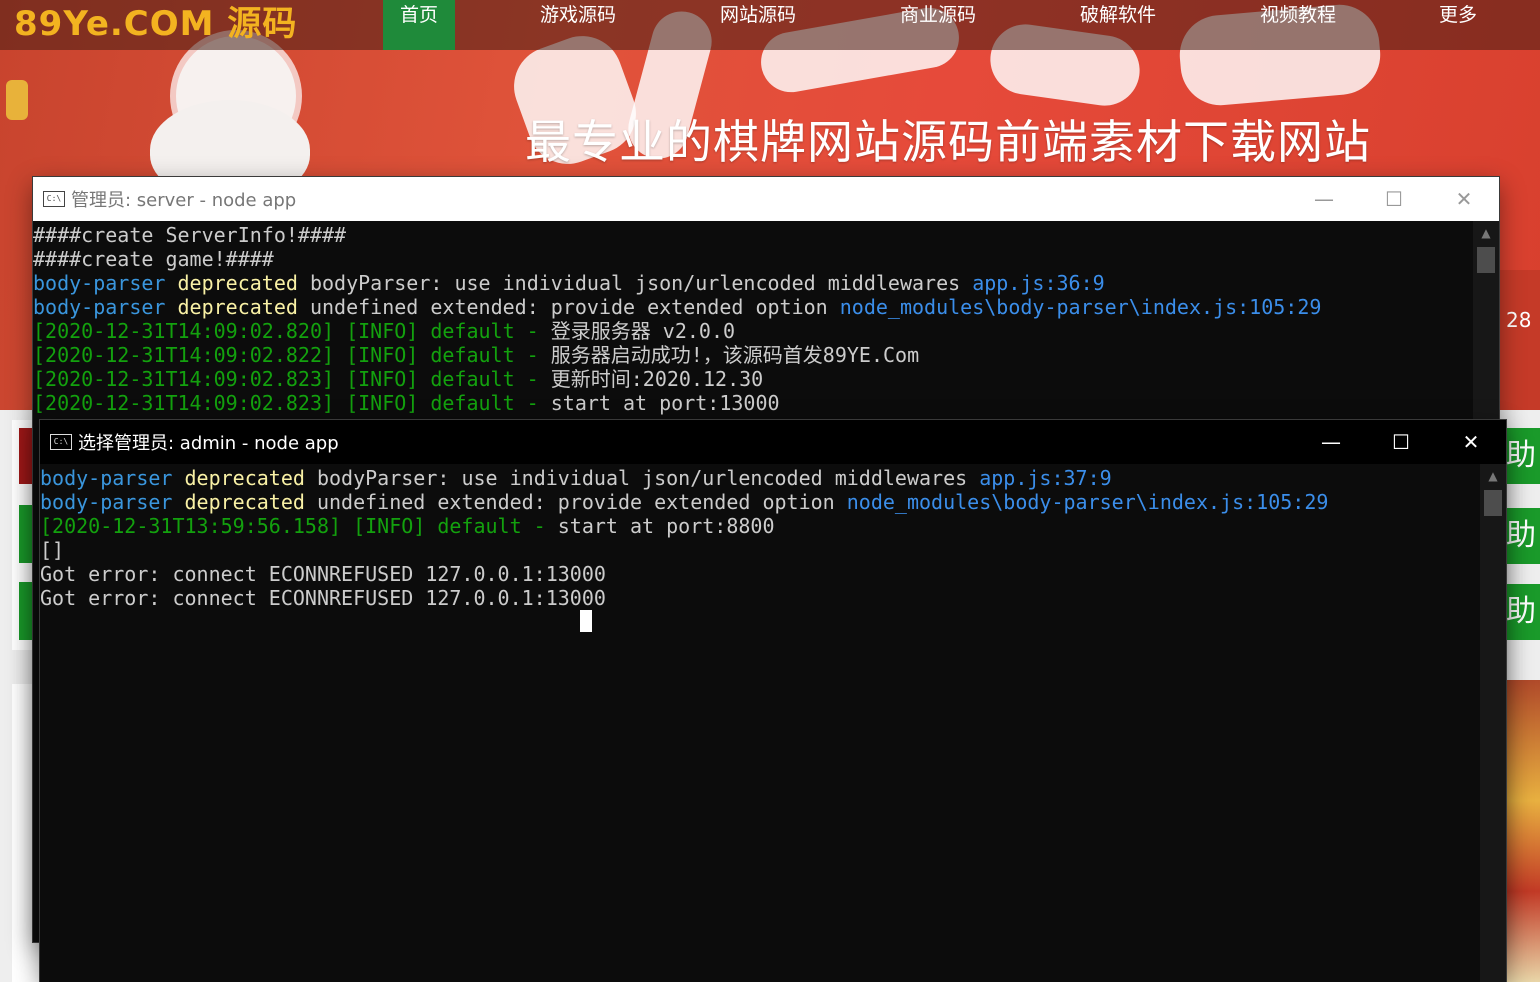 Image resolution: width=1540 pixels, height=982 pixels. Describe the element at coordinates (586, 621) in the screenshot. I see `text-cursor` at that location.